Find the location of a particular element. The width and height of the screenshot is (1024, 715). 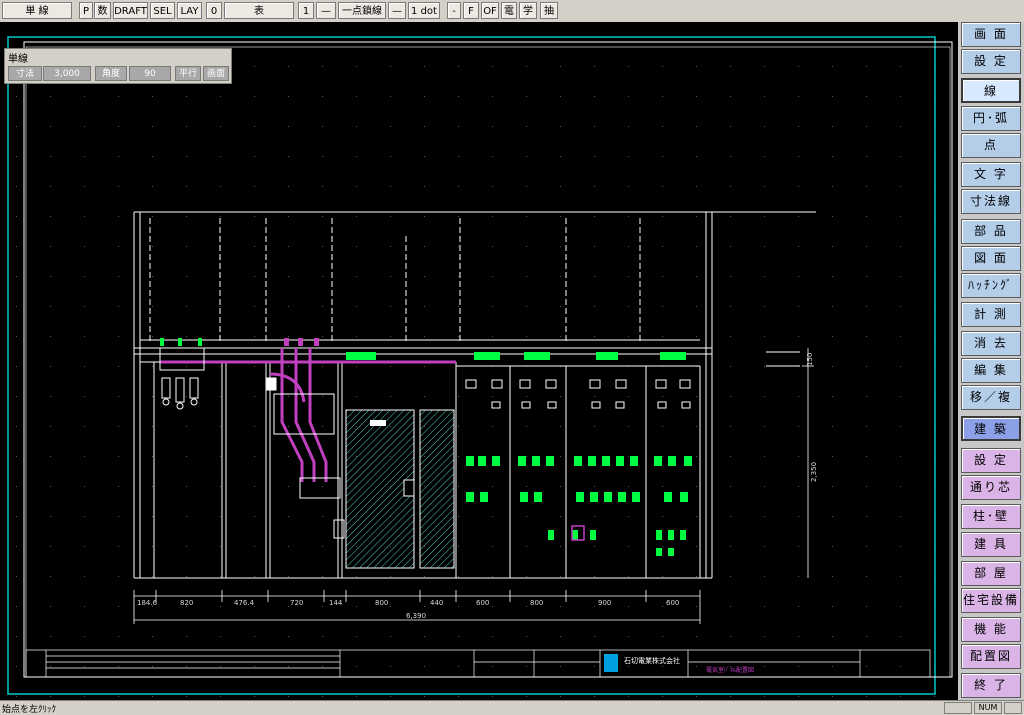

sidebar-item-point: 点 is located at coordinates (991, 145).